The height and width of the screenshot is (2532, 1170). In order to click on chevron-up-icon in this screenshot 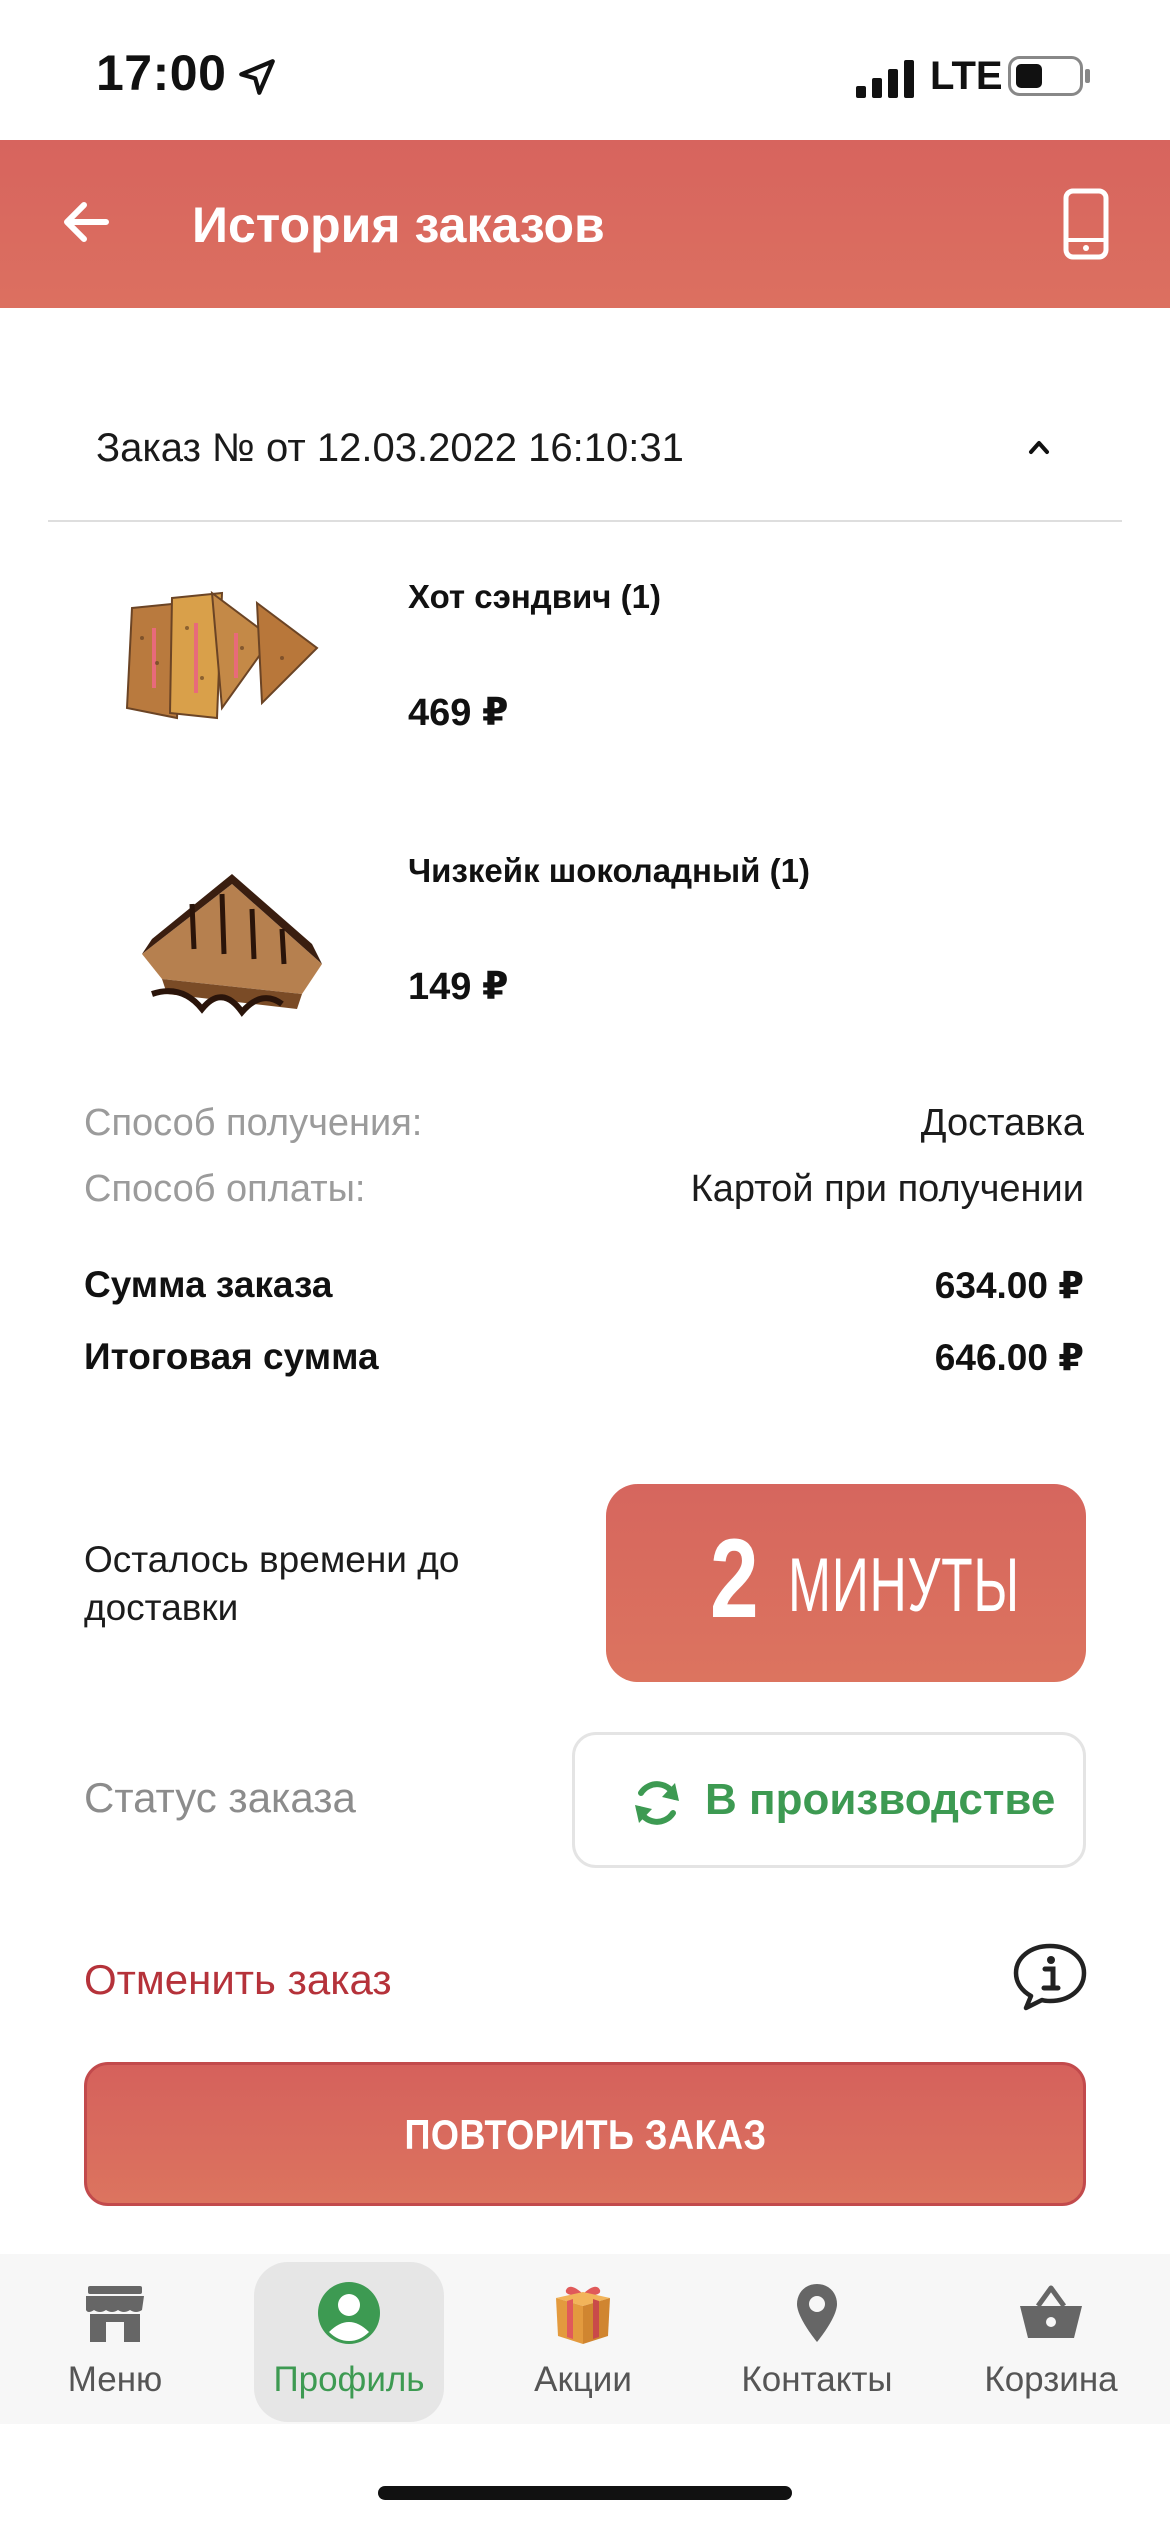, I will do `click(1039, 447)`.